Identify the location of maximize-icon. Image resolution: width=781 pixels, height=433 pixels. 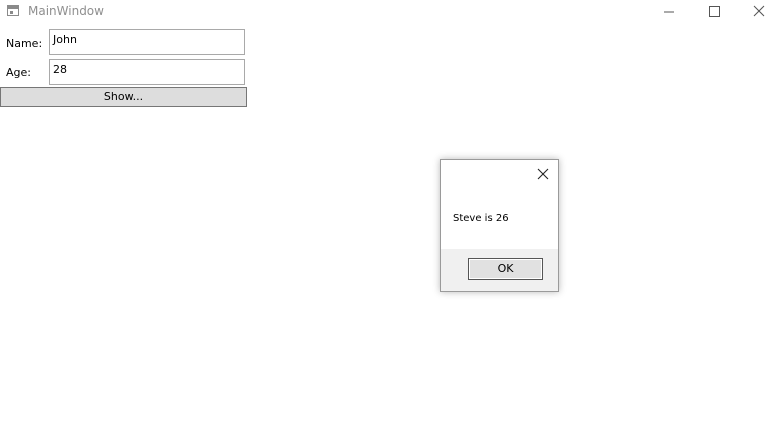
(714, 11).